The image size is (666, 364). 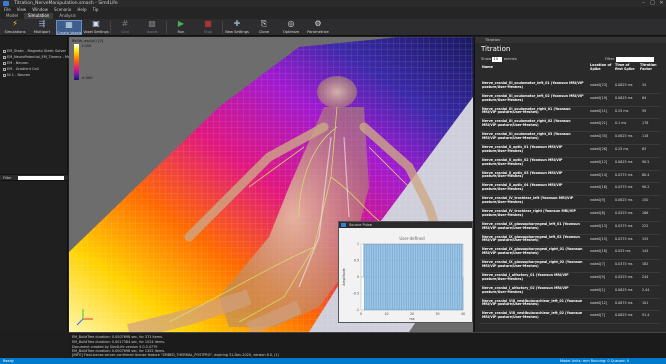 What do you see at coordinates (264, 27) in the screenshot?
I see `clone-button: ⎘ Clone` at bounding box center [264, 27].